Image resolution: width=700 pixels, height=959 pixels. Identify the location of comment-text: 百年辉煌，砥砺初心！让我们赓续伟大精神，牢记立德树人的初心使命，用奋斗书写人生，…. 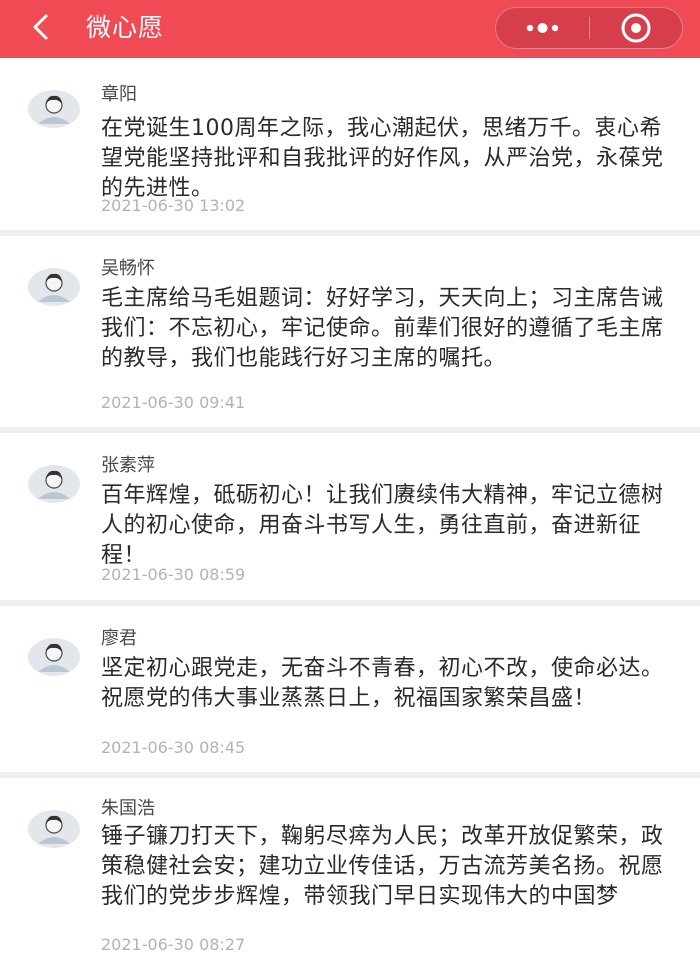
(382, 525).